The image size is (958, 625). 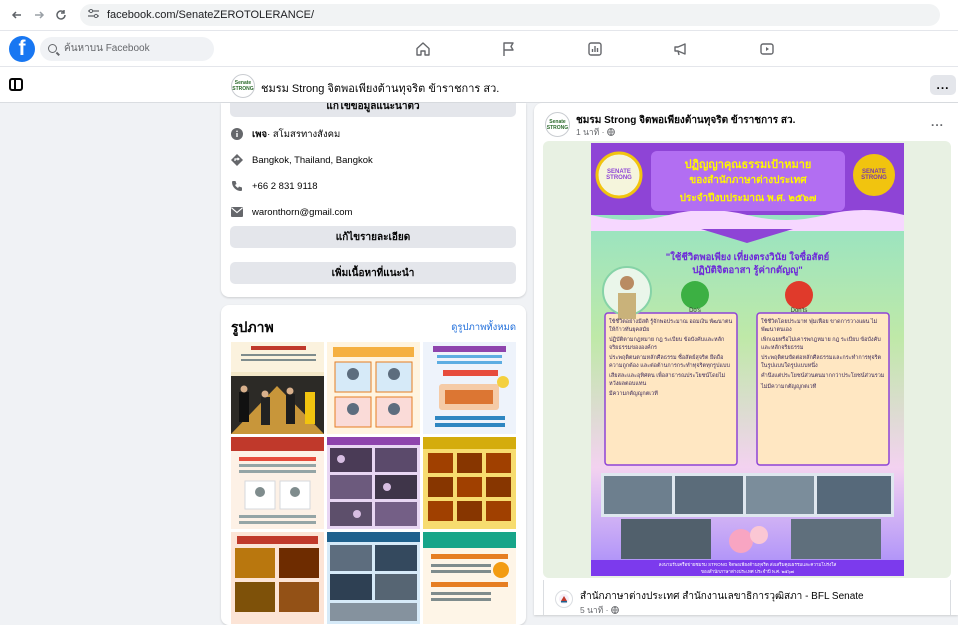 What do you see at coordinates (39, 15) in the screenshot?
I see `arrow-right-icon` at bounding box center [39, 15].